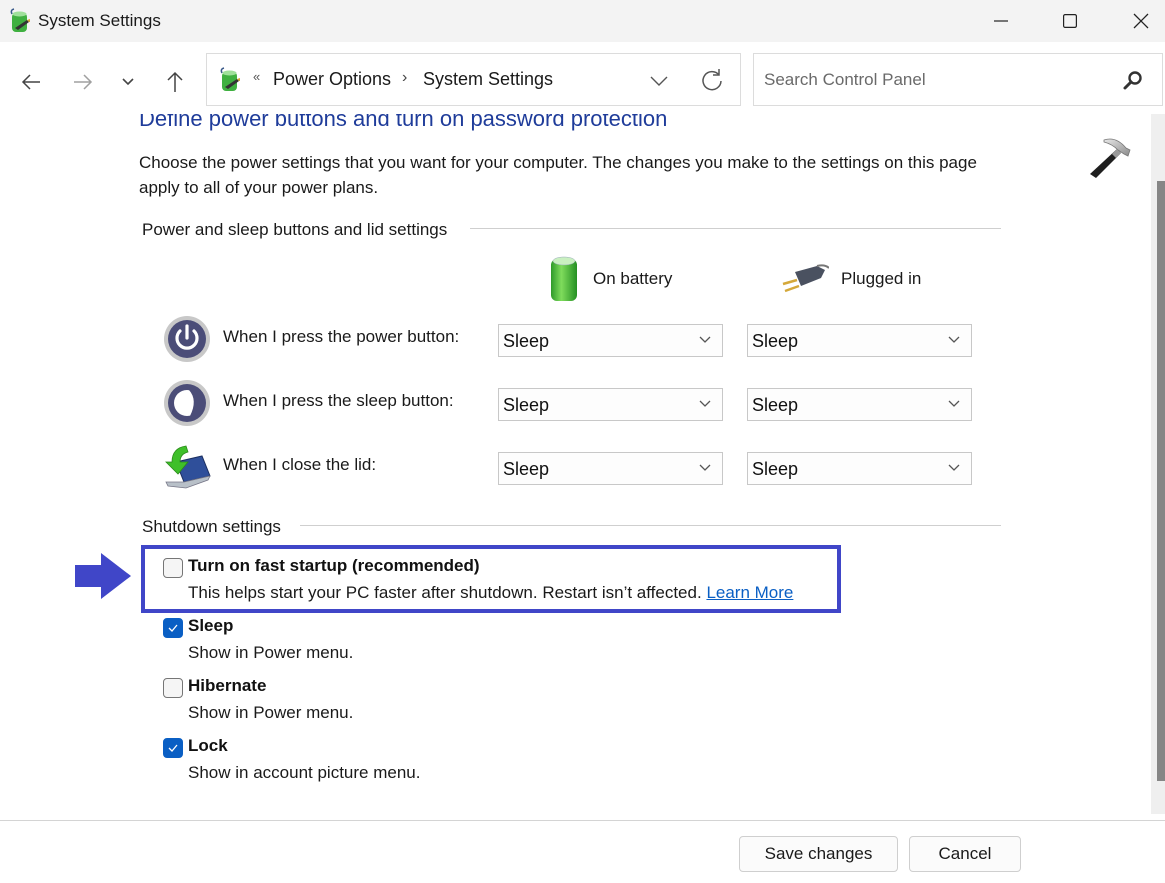 This screenshot has height=883, width=1165. I want to click on maximize-icon, so click(1070, 21).